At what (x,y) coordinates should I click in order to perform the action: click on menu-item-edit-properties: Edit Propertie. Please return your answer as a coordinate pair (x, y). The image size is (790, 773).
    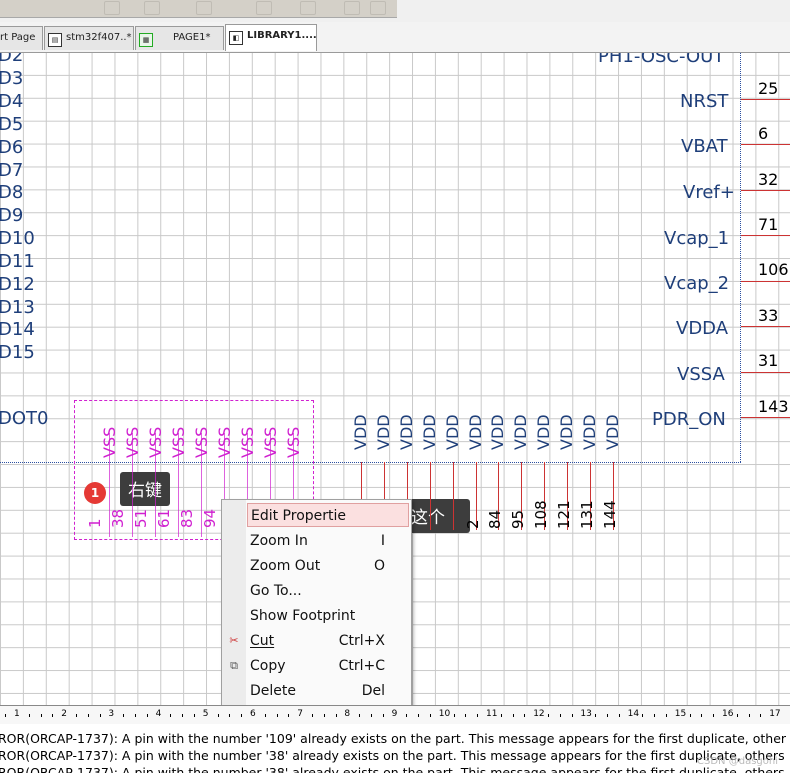
    Looking at the image, I should click on (328, 515).